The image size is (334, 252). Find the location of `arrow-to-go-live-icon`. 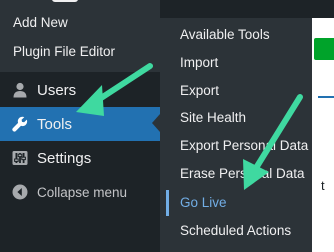

arrow-to-go-live-icon is located at coordinates (273, 142).